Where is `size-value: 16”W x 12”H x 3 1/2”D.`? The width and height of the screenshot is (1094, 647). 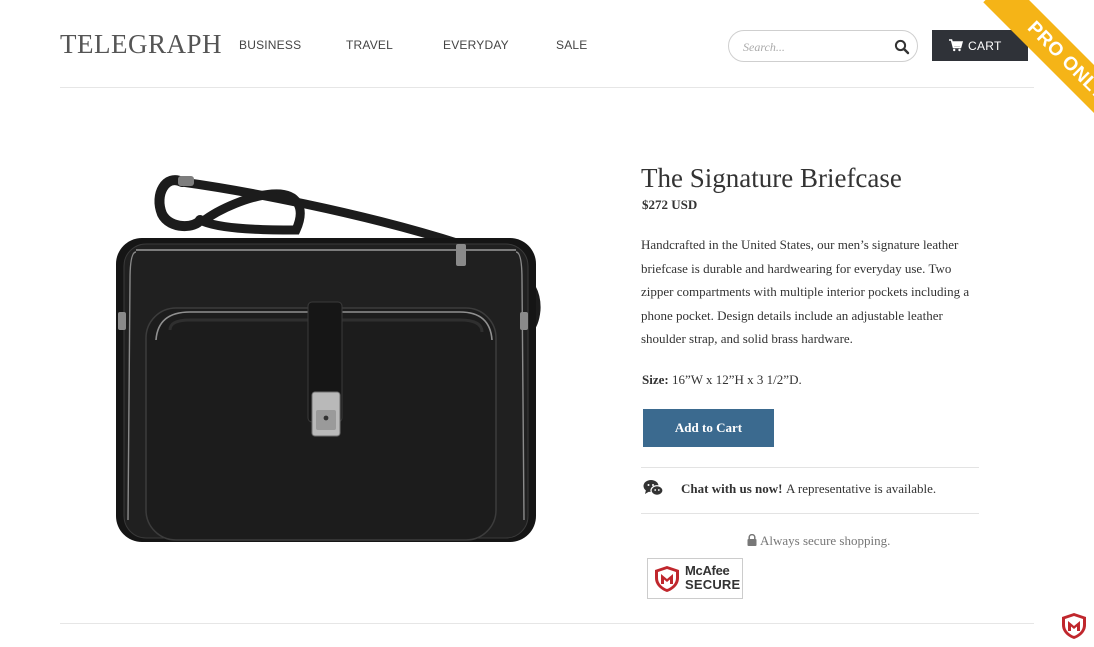 size-value: 16”W x 12”H x 3 1/2”D. is located at coordinates (736, 379).